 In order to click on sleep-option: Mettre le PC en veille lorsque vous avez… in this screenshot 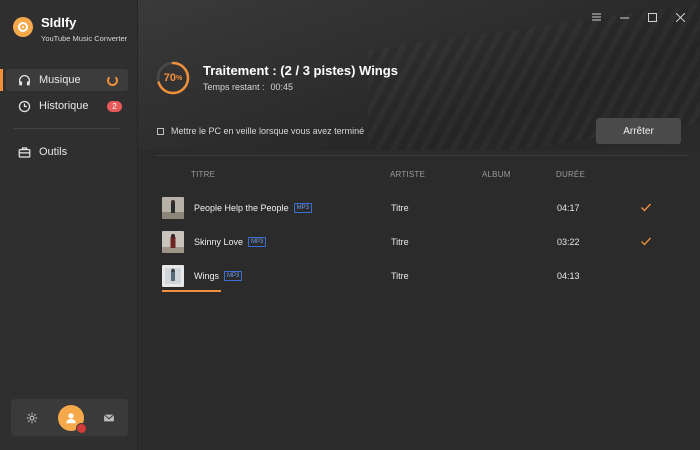, I will do `click(260, 131)`.